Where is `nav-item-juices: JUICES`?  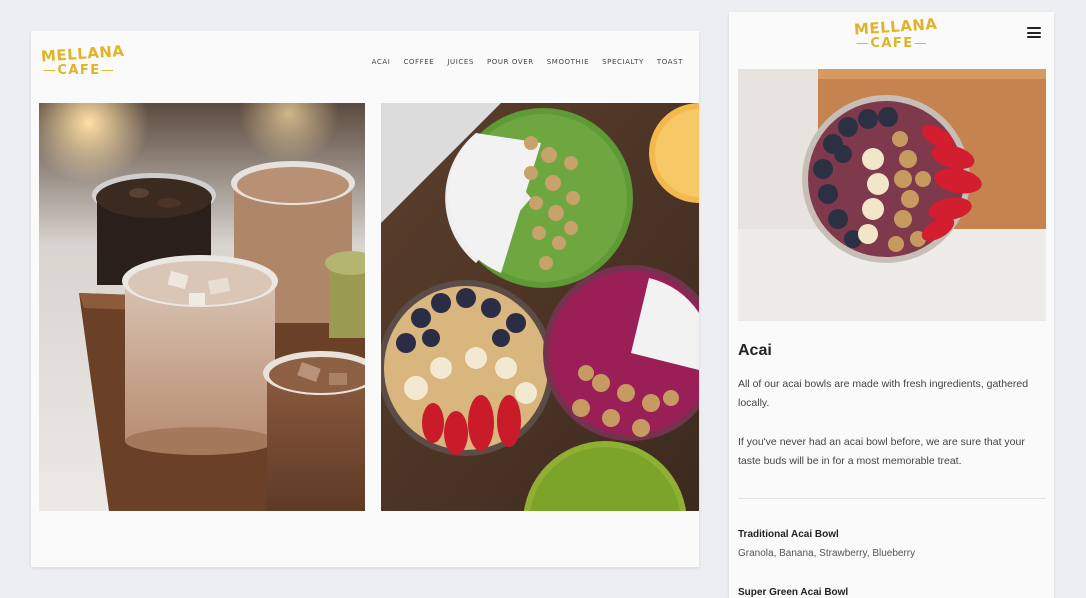
nav-item-juices: JUICES is located at coordinates (460, 62).